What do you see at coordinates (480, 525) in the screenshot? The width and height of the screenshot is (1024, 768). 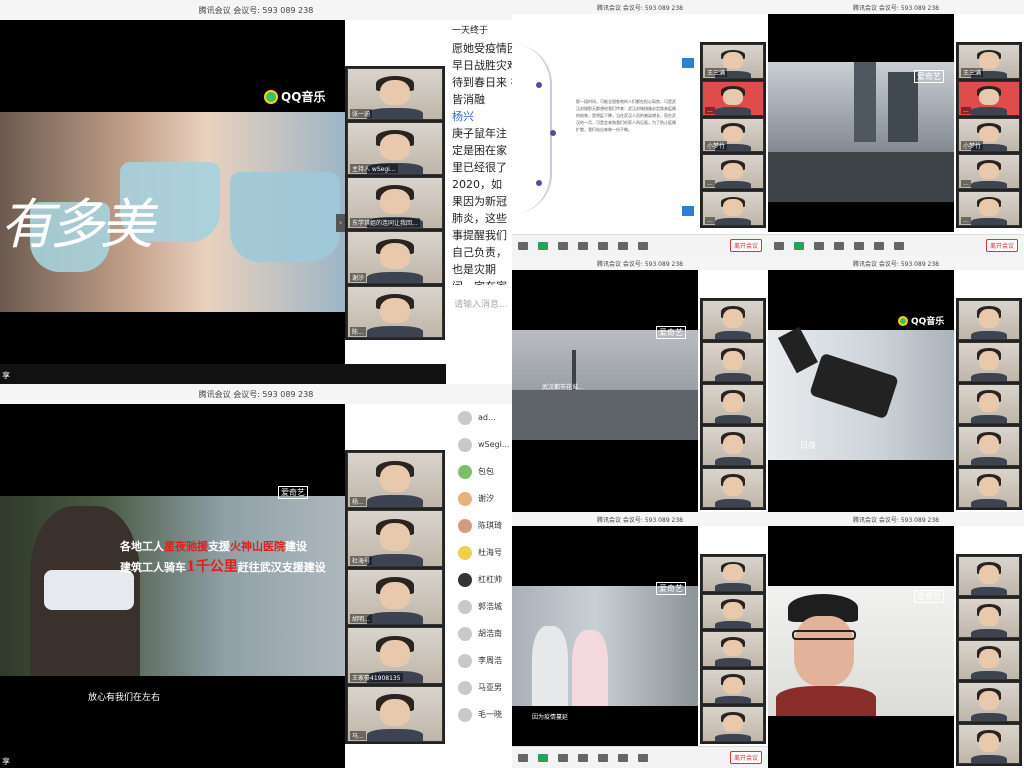 I see `participant-list-item: 陈琪琦` at bounding box center [480, 525].